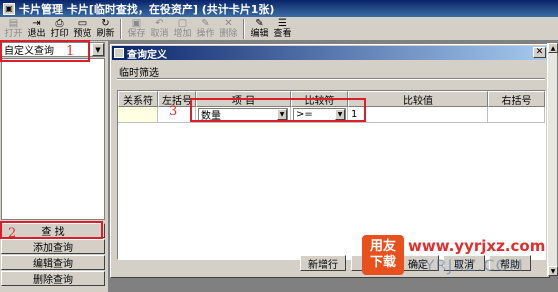 This screenshot has height=292, width=558. I want to click on operate-button: ✎ 操作, so click(205, 28).